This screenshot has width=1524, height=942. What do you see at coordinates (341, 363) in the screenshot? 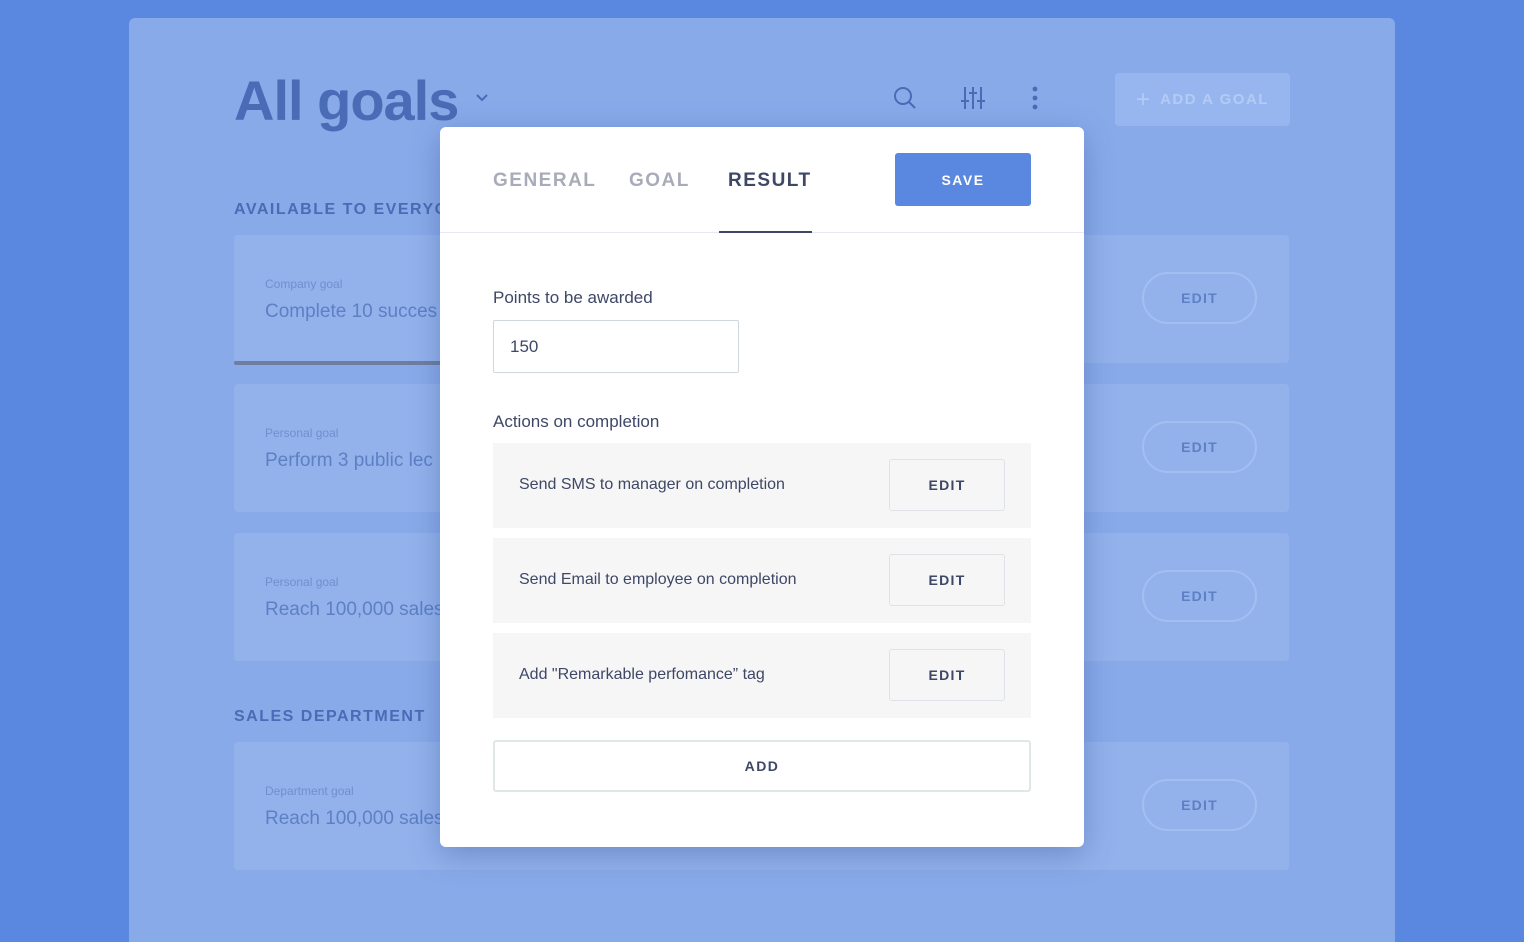
I see `goal-progress-bar` at bounding box center [341, 363].